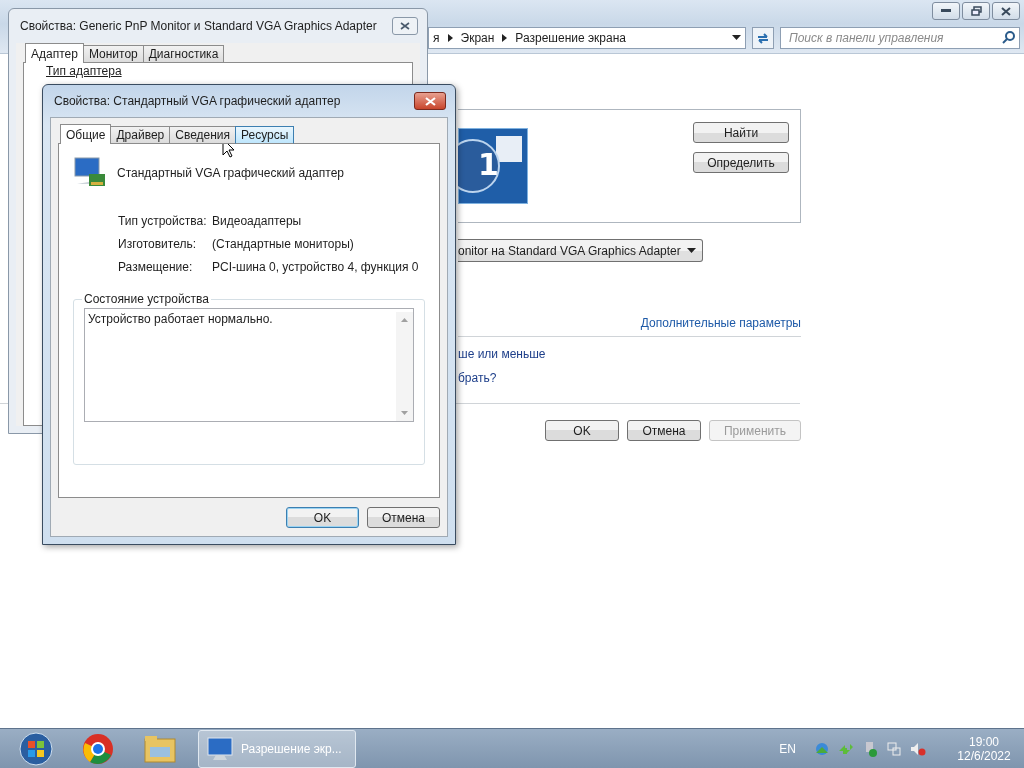 Image resolution: width=1024 pixels, height=768 pixels. What do you see at coordinates (741, 132) in the screenshot?
I see `side-button: Найти` at bounding box center [741, 132].